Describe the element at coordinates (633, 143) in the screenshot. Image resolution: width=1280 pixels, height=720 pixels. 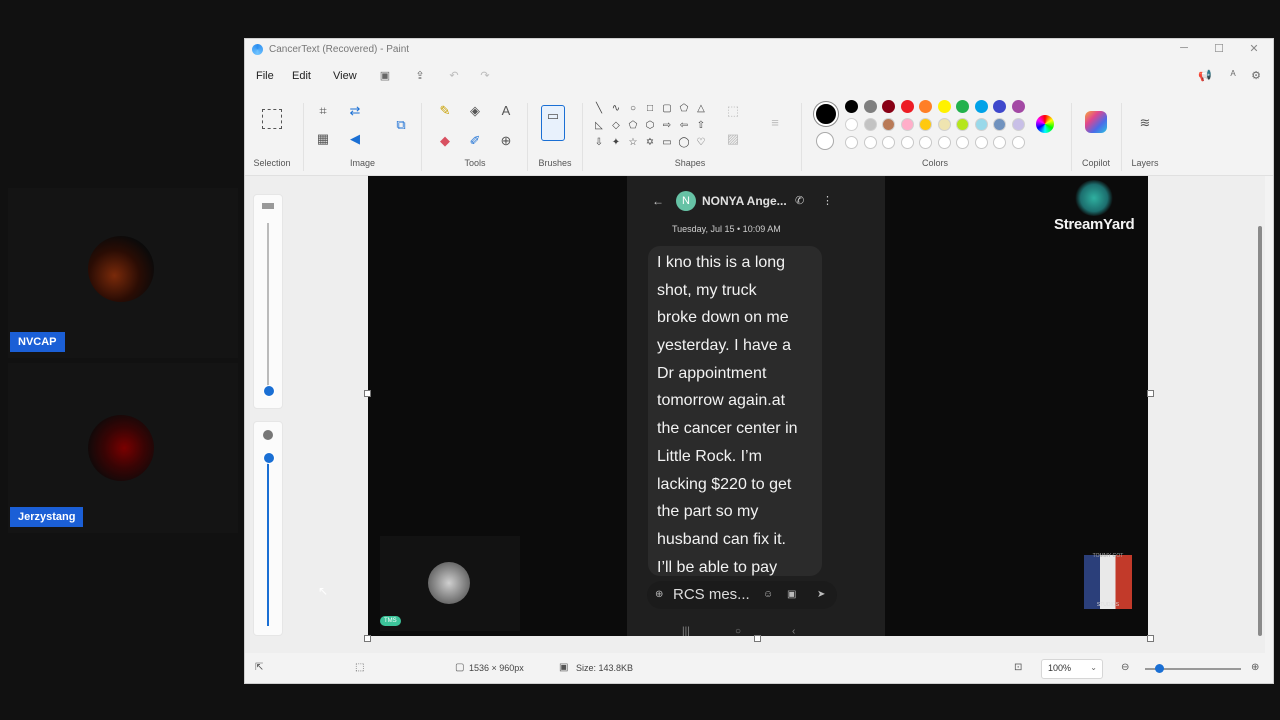
I see `five-point-star-shape-icon: ☆` at that location.